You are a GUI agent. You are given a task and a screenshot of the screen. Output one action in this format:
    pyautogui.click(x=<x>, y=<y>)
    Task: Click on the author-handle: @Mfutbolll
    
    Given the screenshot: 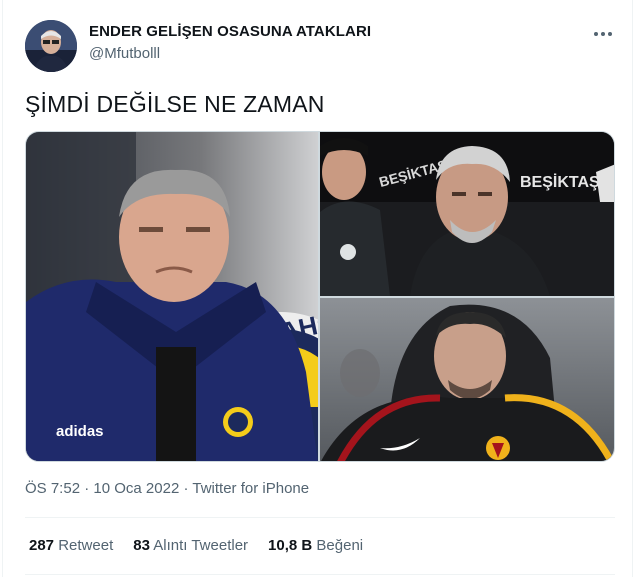 What is the action you would take?
    pyautogui.click(x=124, y=53)
    